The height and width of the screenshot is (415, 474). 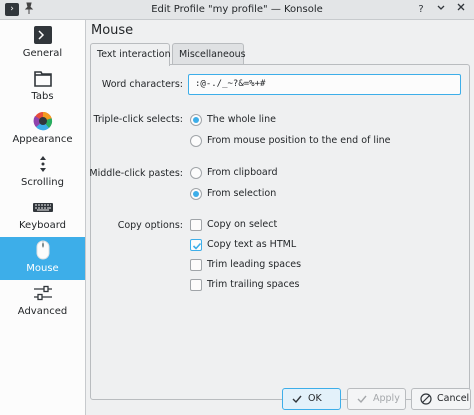 What do you see at coordinates (150, 225) in the screenshot?
I see `copy-options-label: Copy options:` at bounding box center [150, 225].